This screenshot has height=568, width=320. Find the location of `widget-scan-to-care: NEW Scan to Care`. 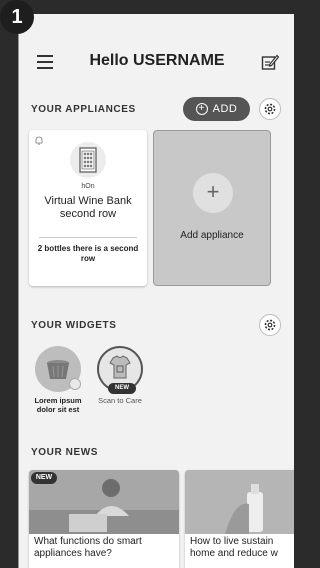

widget-scan-to-care: NEW Scan to Care is located at coordinates (120, 375).